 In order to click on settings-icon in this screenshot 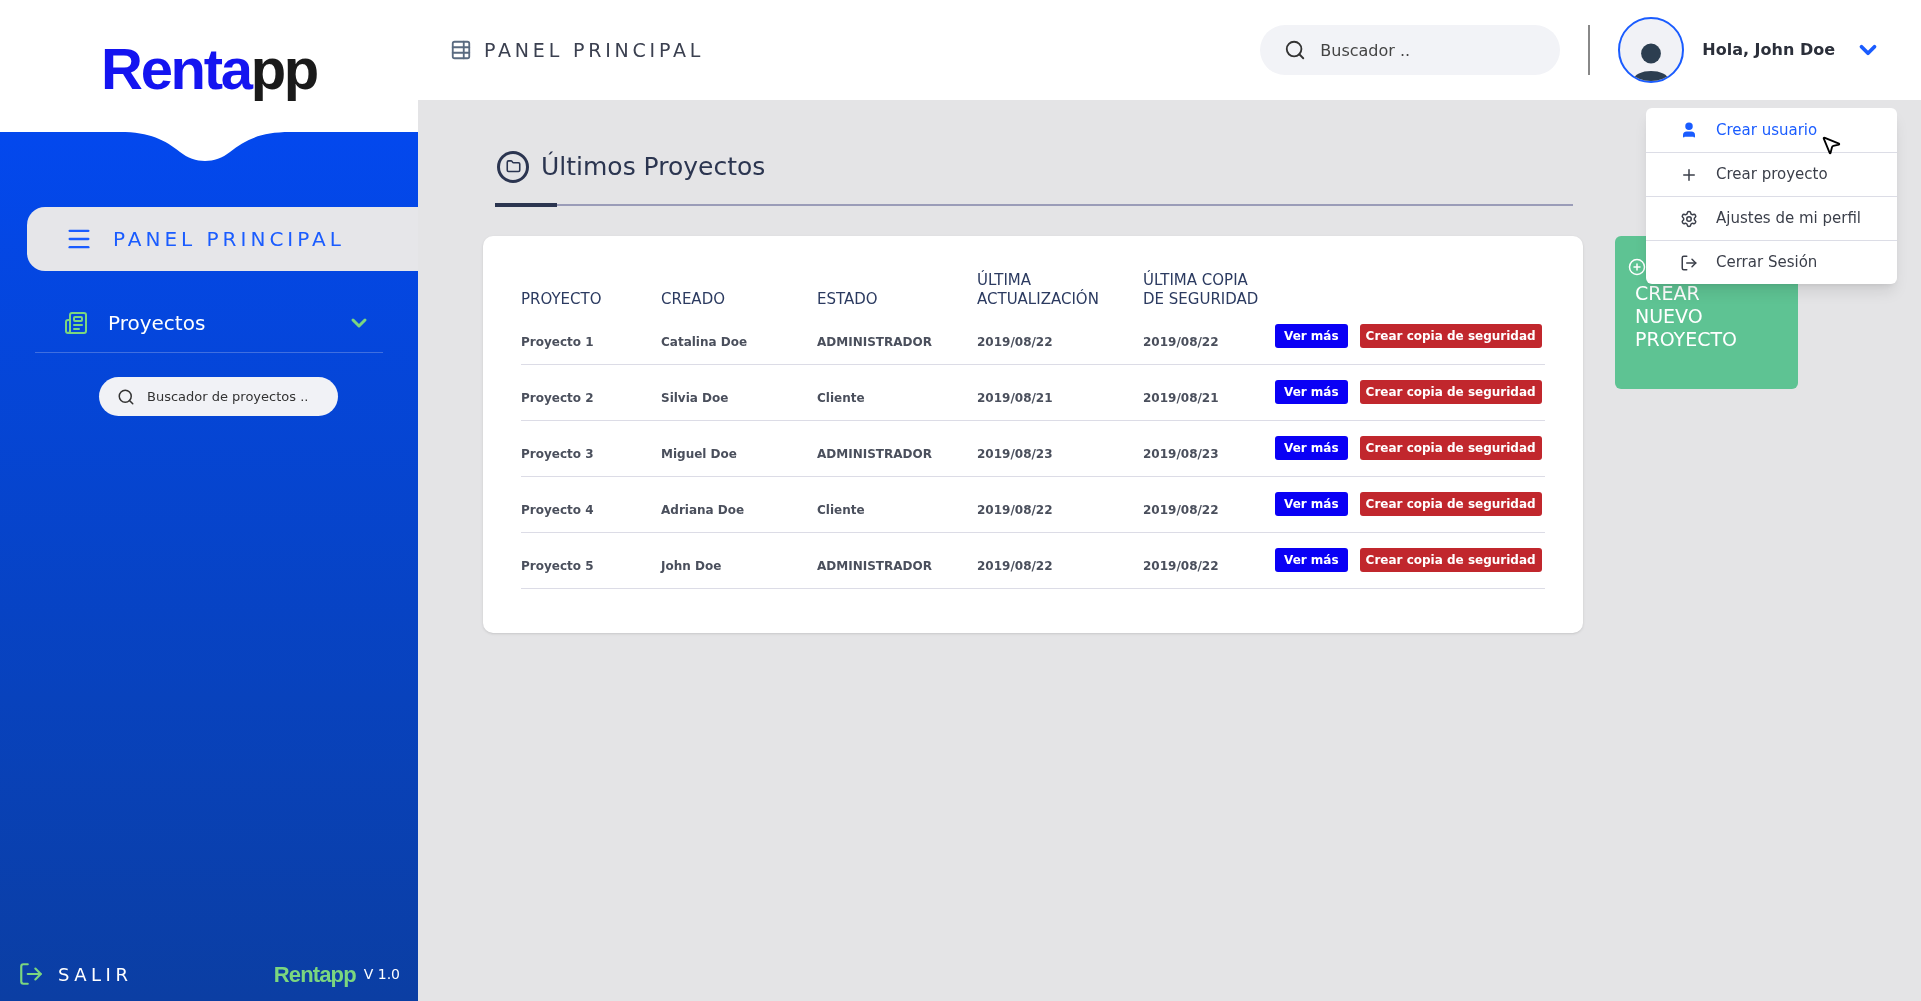, I will do `click(1689, 218)`.